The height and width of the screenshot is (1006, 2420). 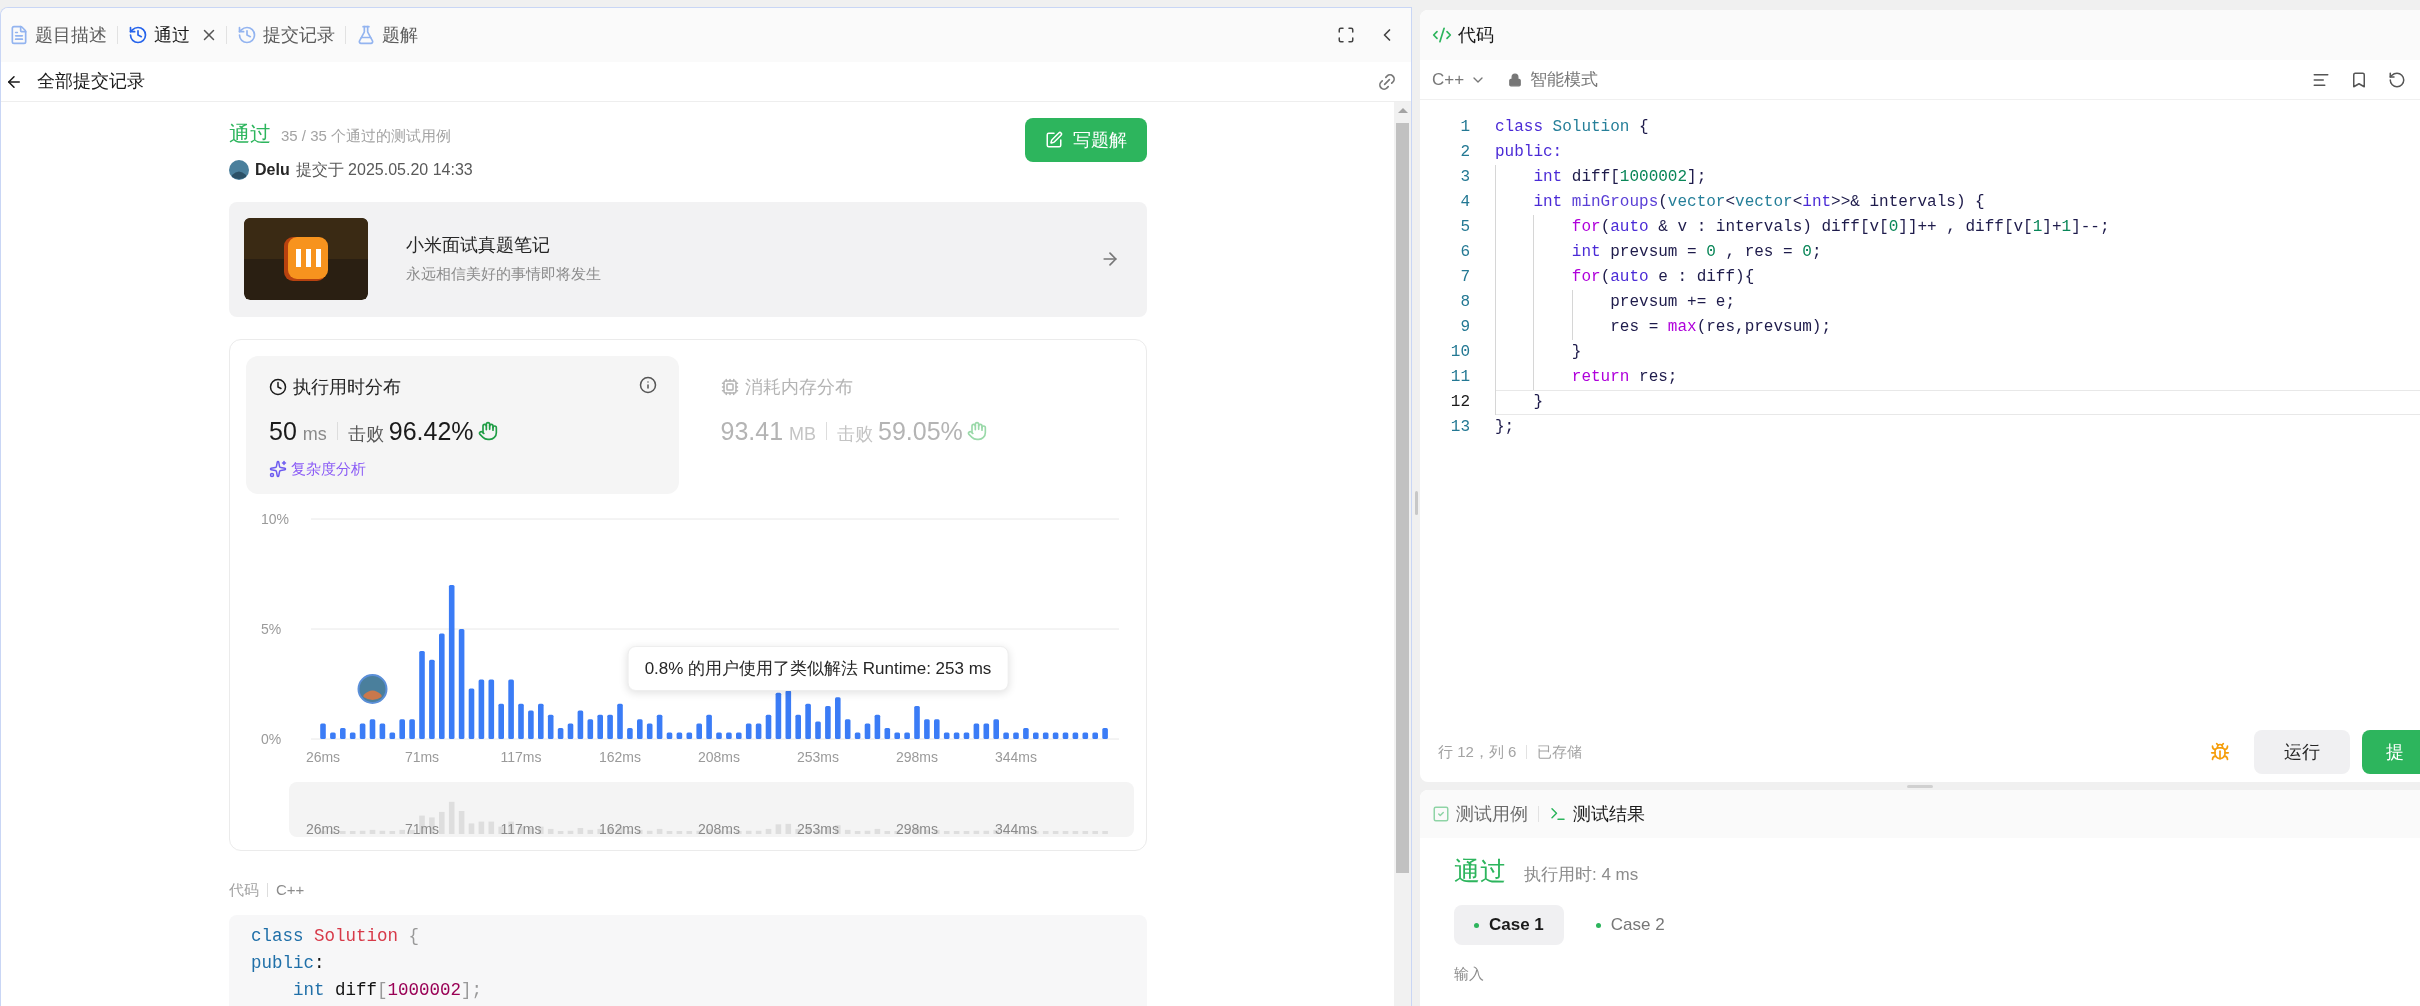 I want to click on mode-label: 智能模式, so click(x=1564, y=79).